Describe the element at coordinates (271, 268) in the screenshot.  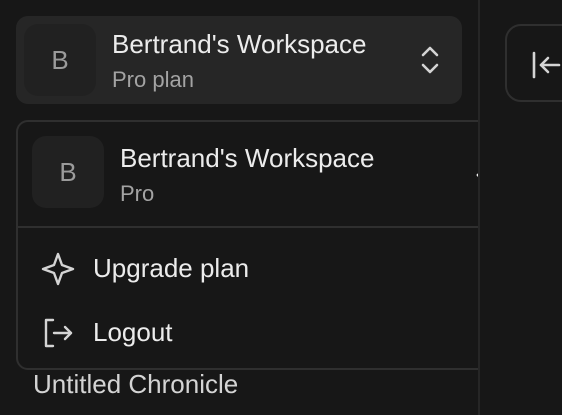
I see `upgrade-plan-menu-item: Upgrade plan` at that location.